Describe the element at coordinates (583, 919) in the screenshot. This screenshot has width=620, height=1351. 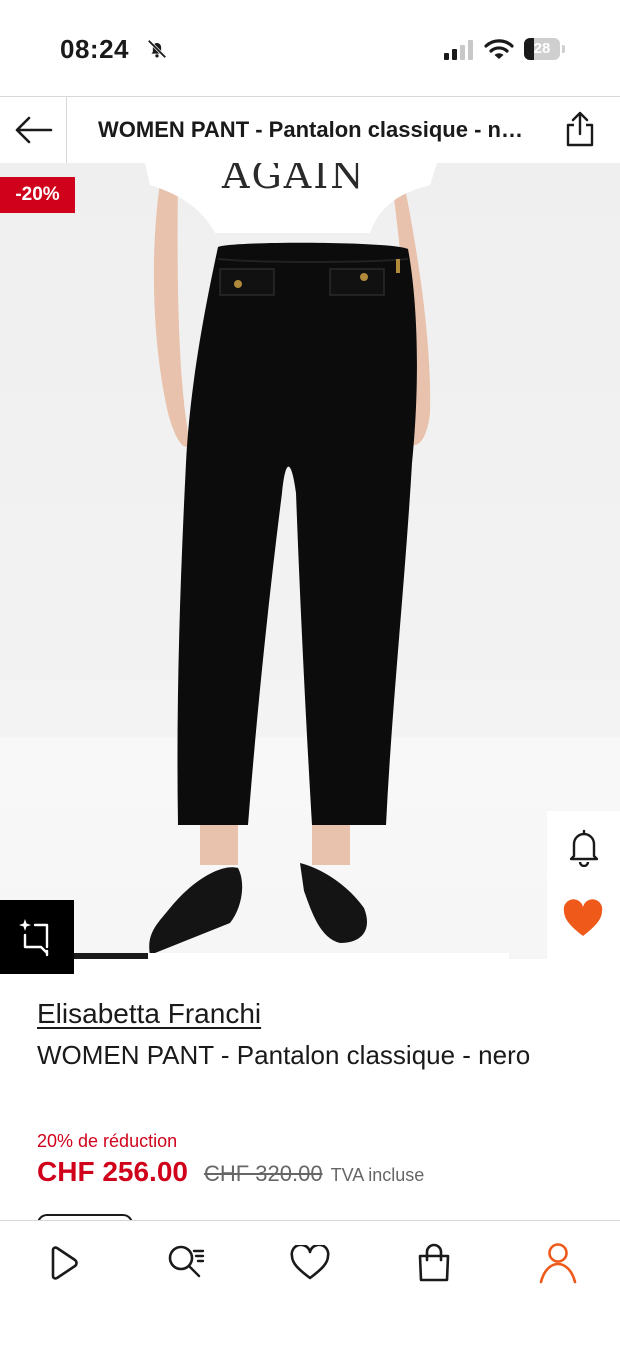
I see `heart-filled-icon` at that location.